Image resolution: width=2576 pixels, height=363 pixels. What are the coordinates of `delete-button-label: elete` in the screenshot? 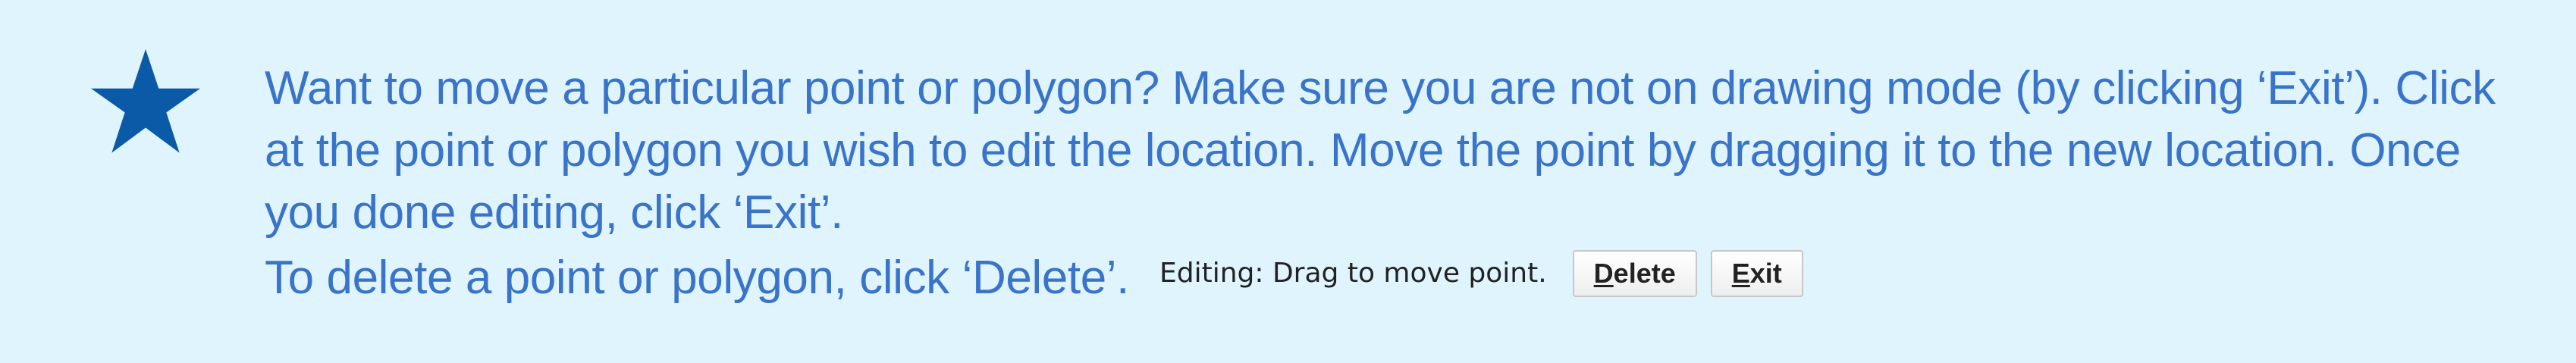 It's located at (1644, 273).